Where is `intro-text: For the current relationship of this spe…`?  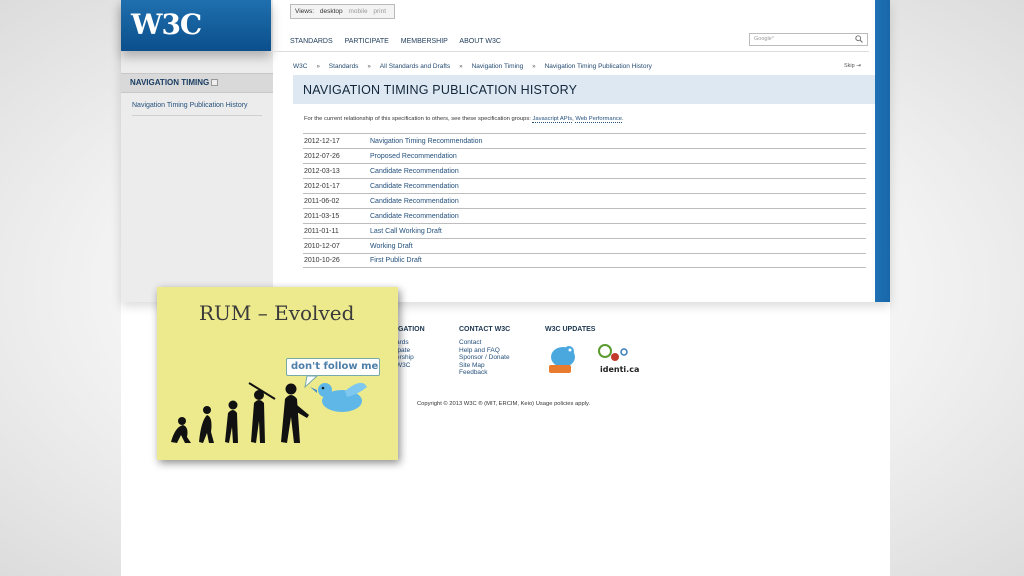 intro-text: For the current relationship of this spe… is located at coordinates (464, 119).